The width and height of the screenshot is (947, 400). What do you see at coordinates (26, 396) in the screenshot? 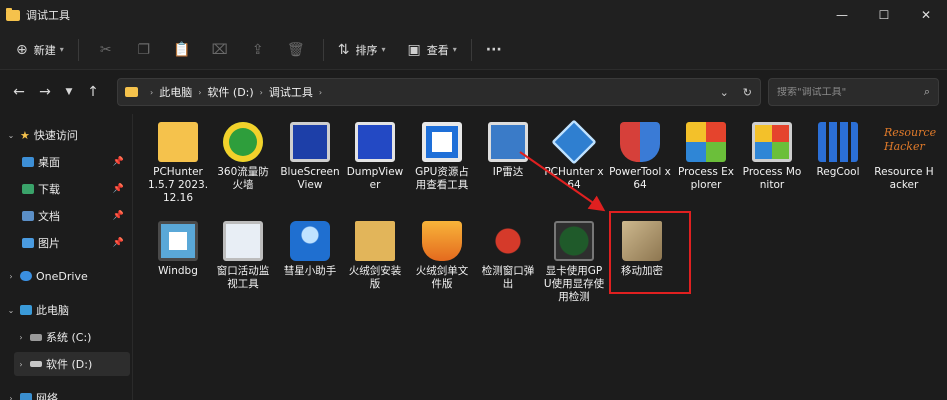
I see `network-icon` at bounding box center [26, 396].